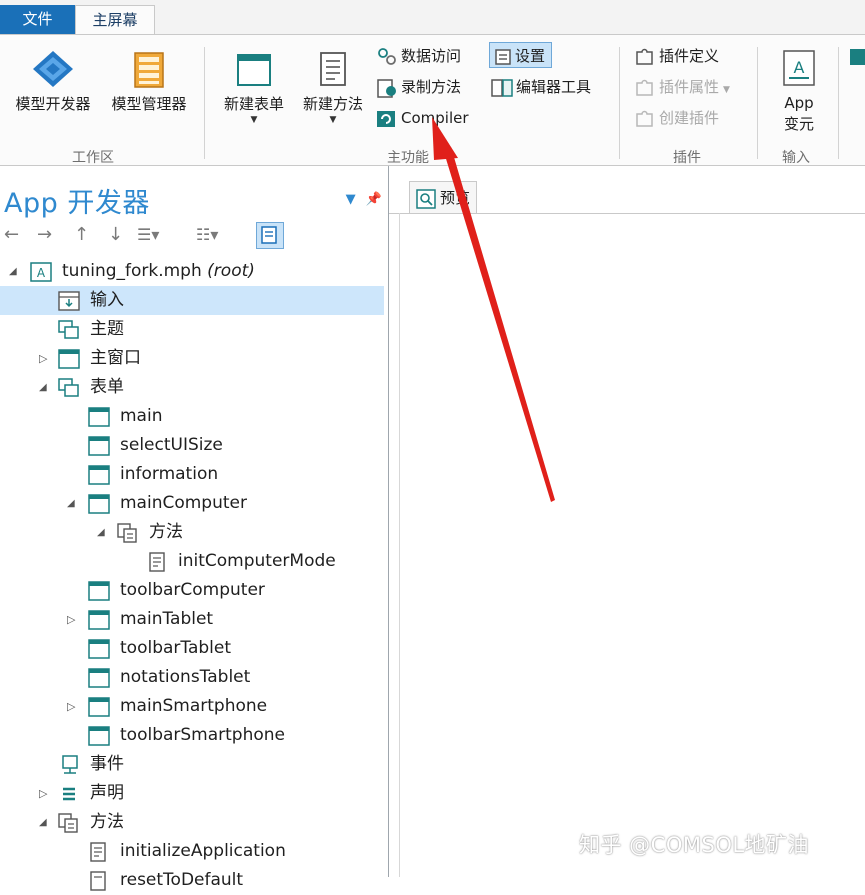  Describe the element at coordinates (455, 198) in the screenshot. I see `tab-preview-label: 预览` at that location.